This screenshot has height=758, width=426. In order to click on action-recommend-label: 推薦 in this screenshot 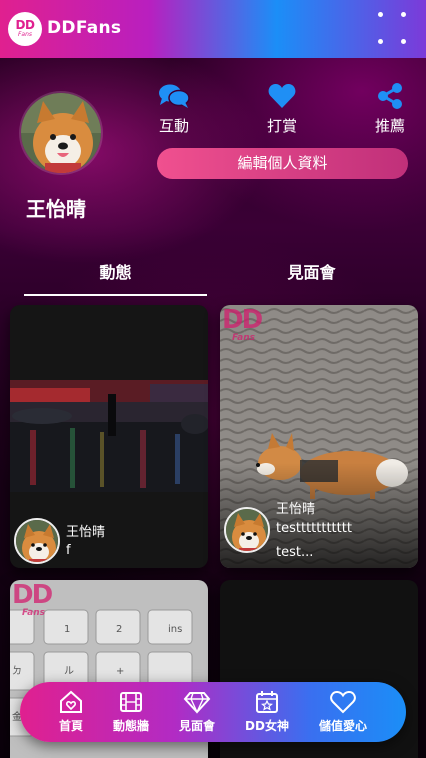, I will do `click(389, 126)`.